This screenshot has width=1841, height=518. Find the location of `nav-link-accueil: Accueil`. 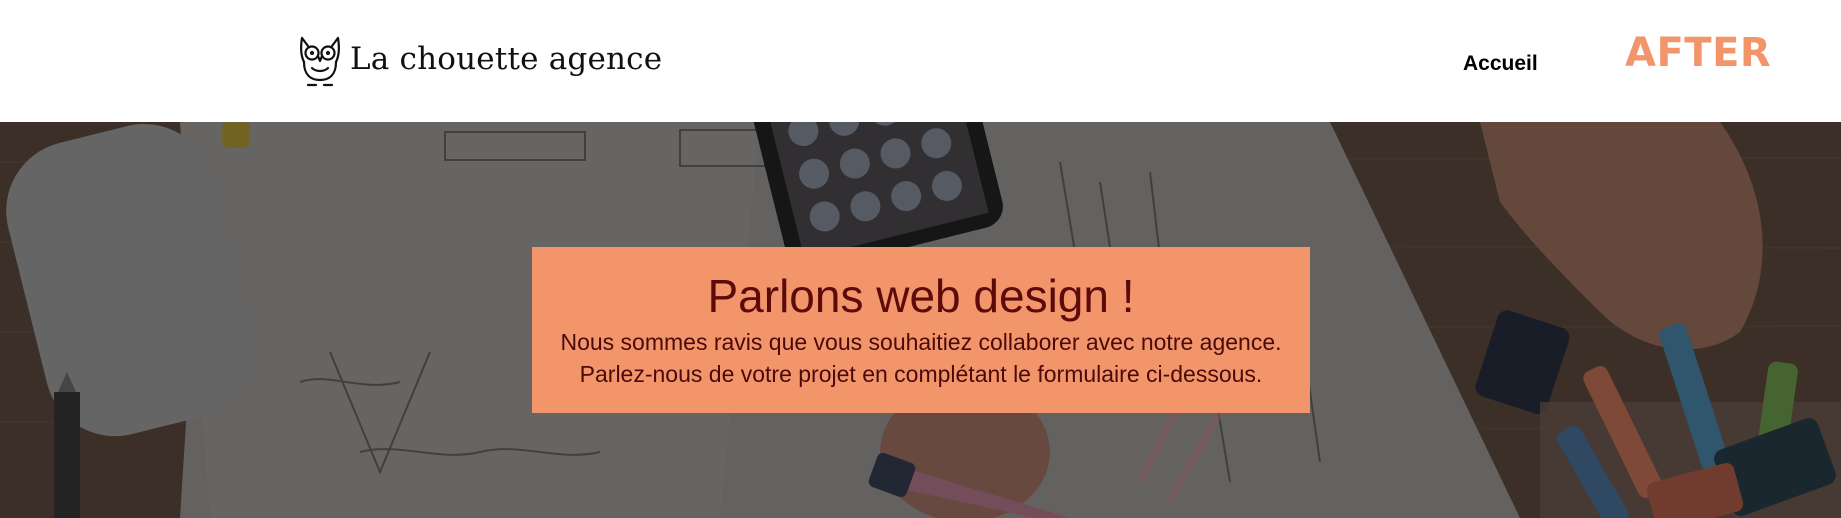

nav-link-accueil: Accueil is located at coordinates (1500, 64).